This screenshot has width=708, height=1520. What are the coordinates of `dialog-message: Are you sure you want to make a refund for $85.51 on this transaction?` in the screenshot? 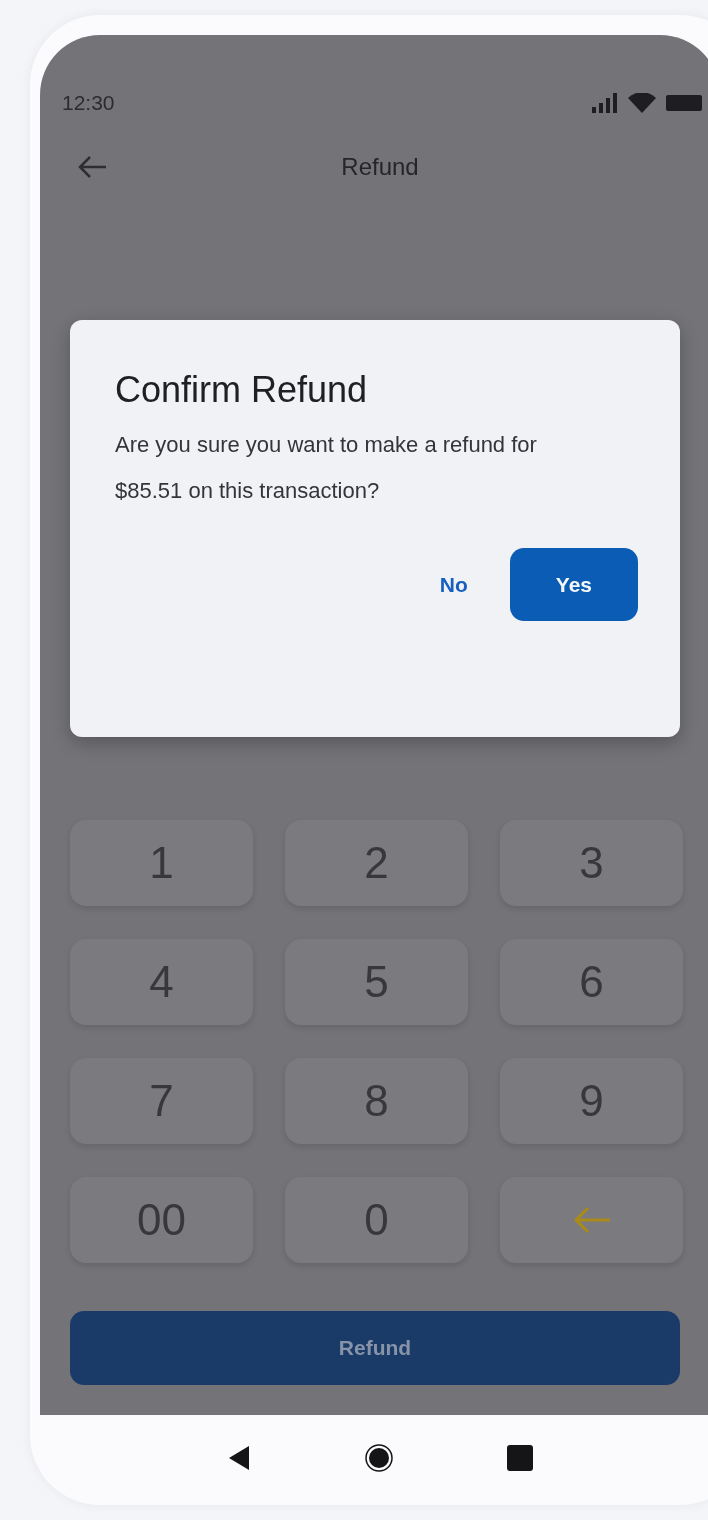 It's located at (326, 468).